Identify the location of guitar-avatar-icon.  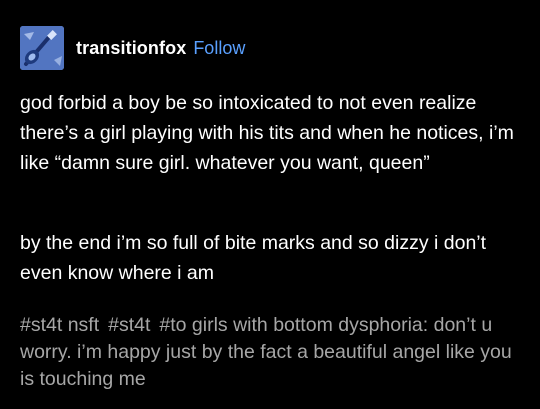
(42, 48).